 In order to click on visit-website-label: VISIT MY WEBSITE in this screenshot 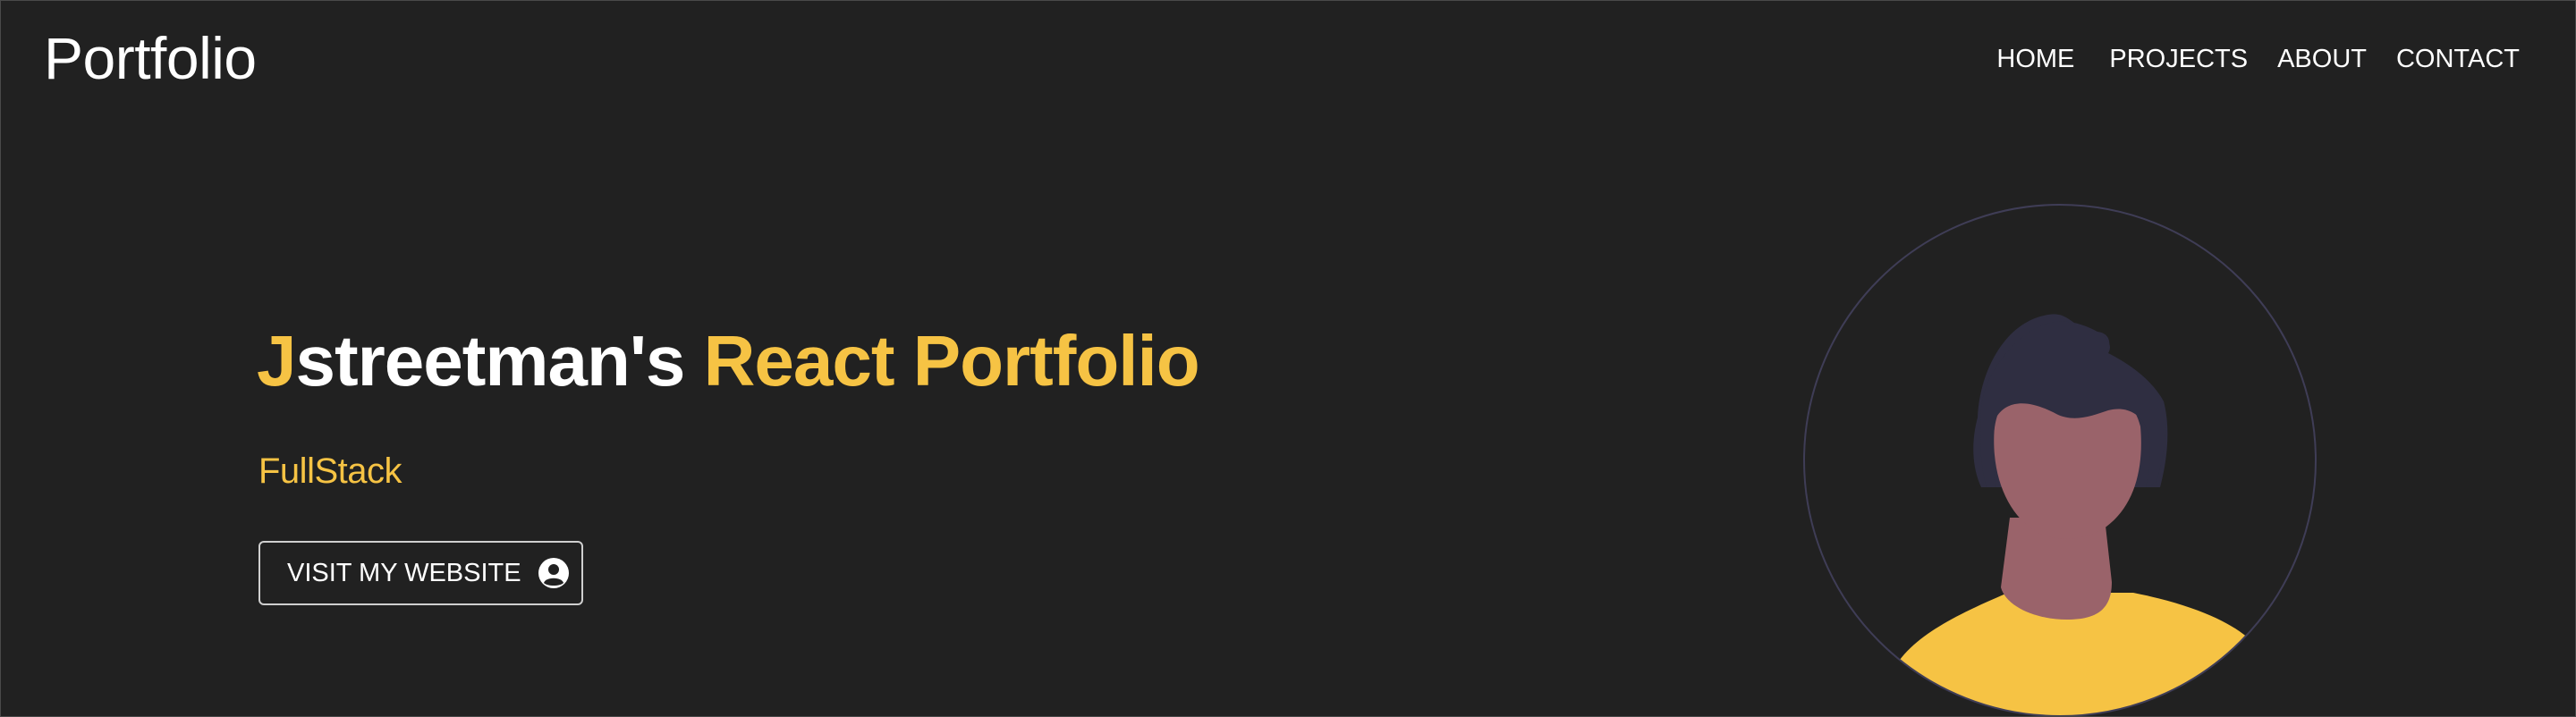, I will do `click(404, 572)`.